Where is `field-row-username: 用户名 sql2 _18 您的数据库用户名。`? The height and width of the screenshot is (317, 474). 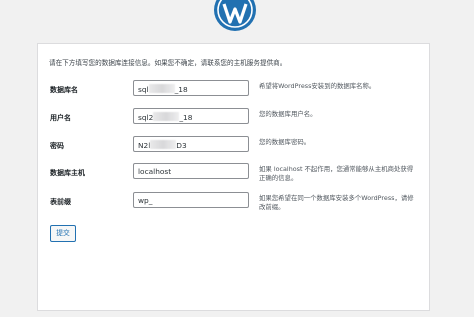 field-row-username: 用户名 sql2 _18 您的数据库用户名。 is located at coordinates (233, 120).